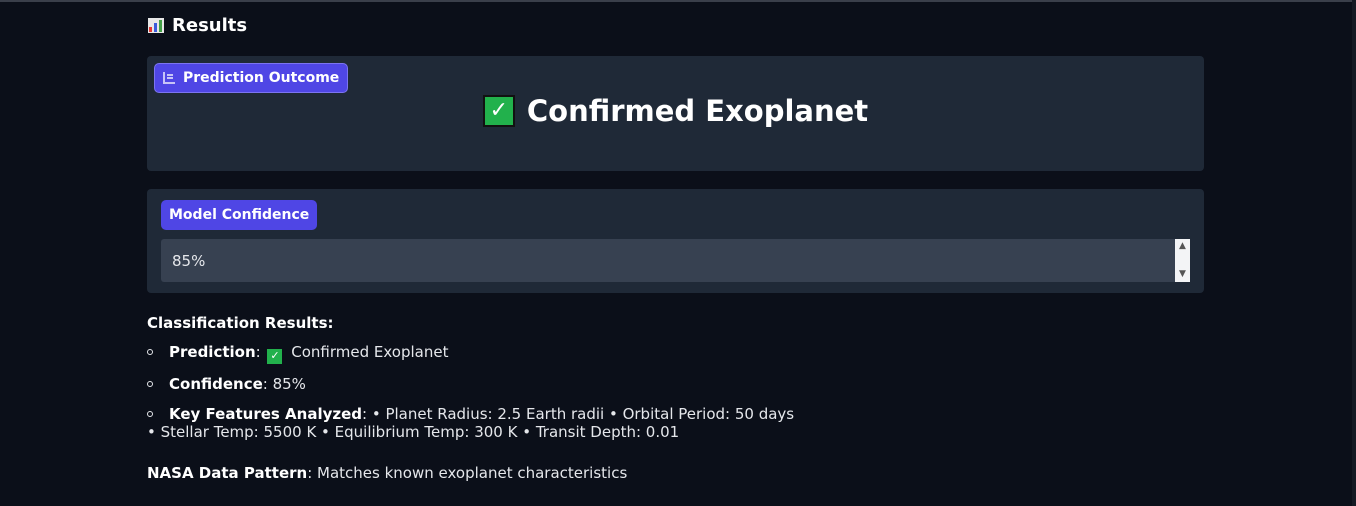 Image resolution: width=1356 pixels, height=506 pixels. I want to click on window-edge, so click(1354, 253).